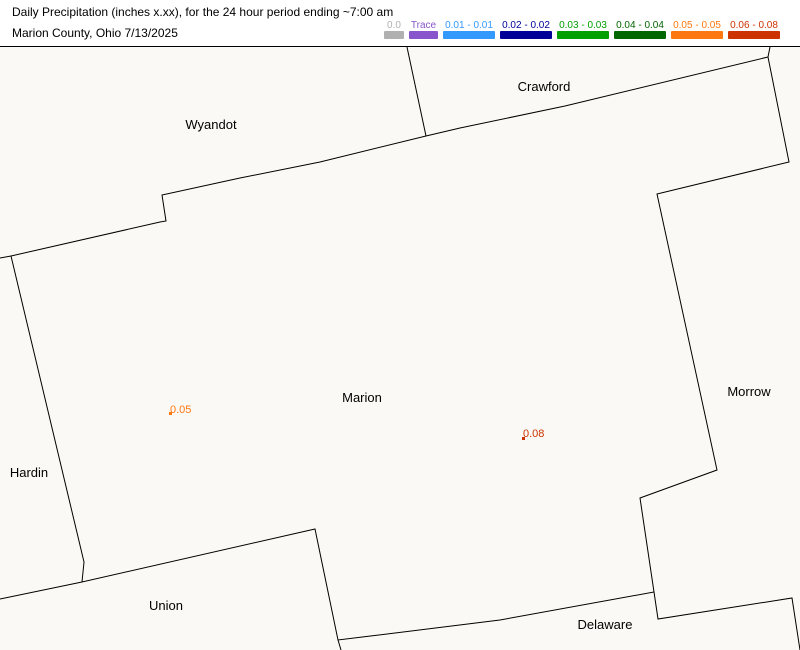  What do you see at coordinates (583, 25) in the screenshot?
I see `legend-label: 0.03 - 0.03` at bounding box center [583, 25].